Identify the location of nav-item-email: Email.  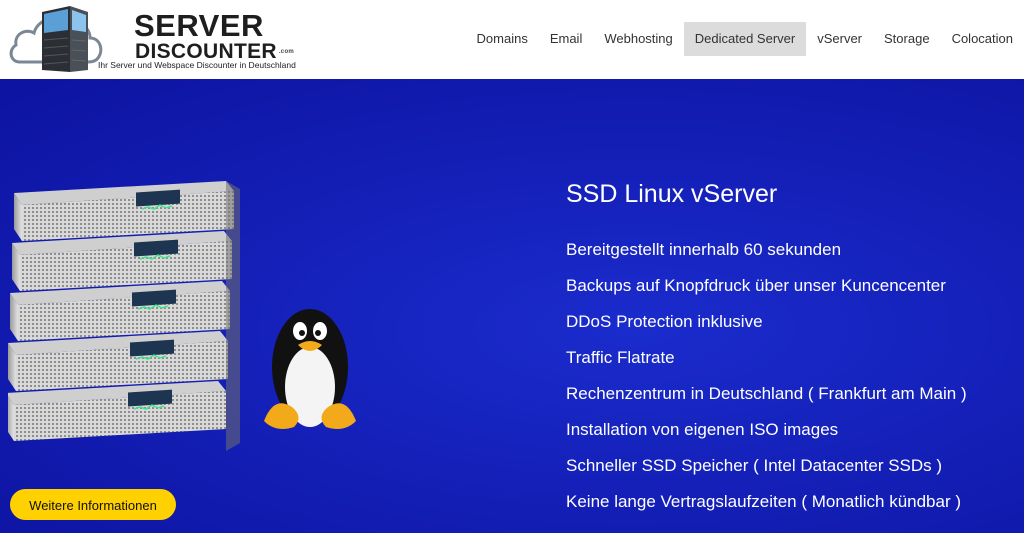
(566, 39).